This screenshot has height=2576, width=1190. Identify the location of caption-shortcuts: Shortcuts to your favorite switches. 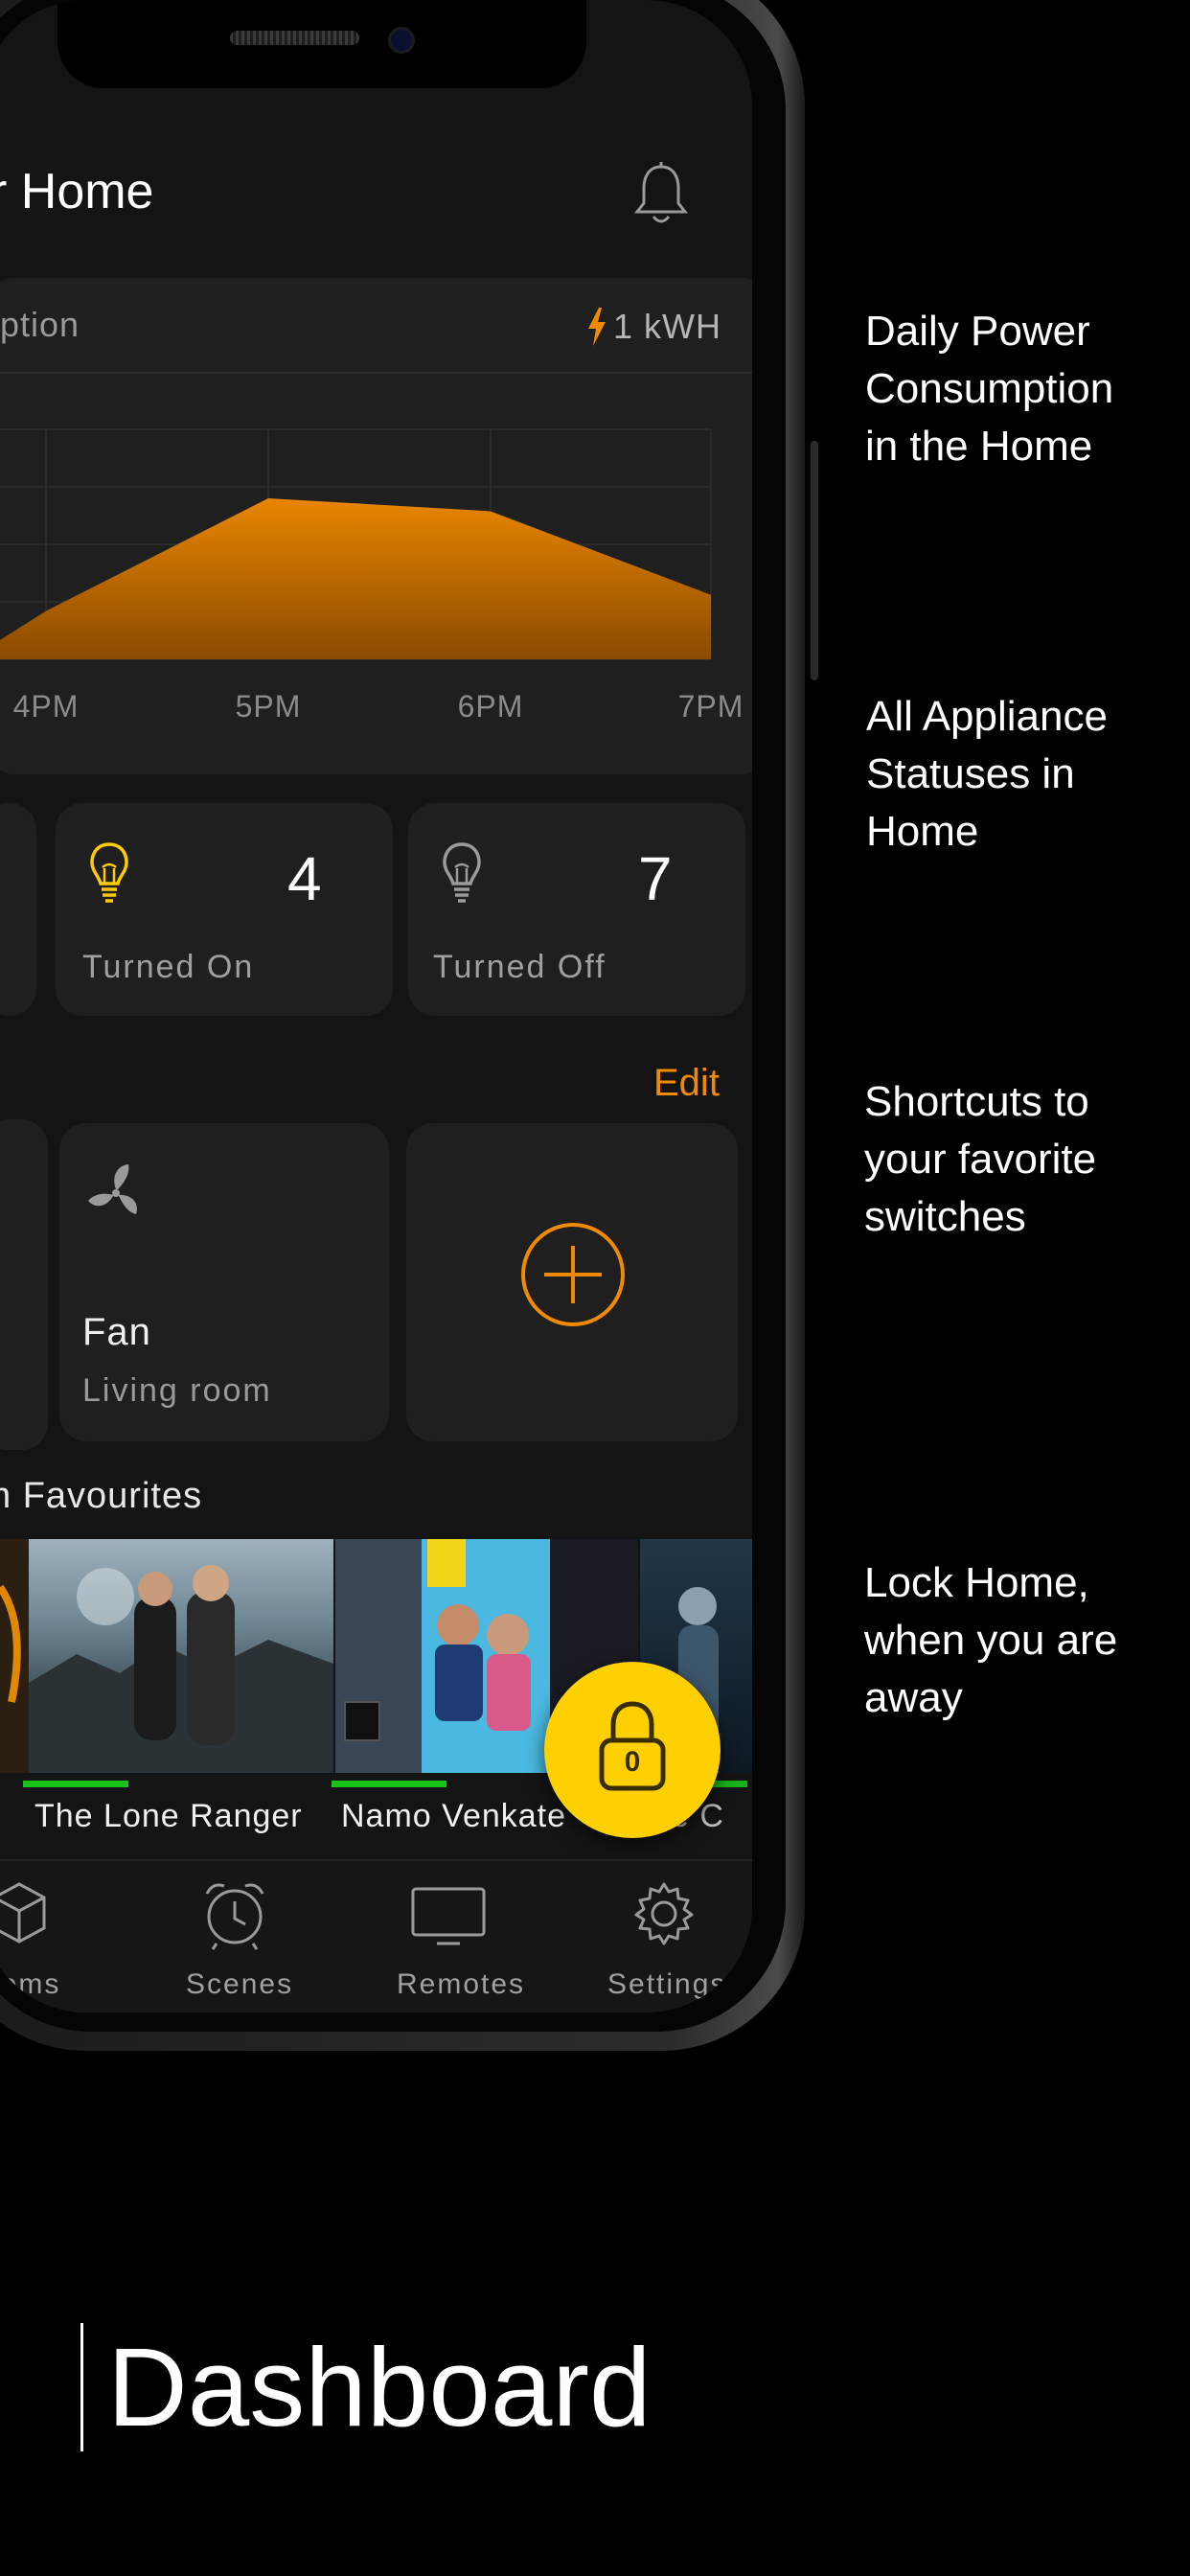
(980, 1159).